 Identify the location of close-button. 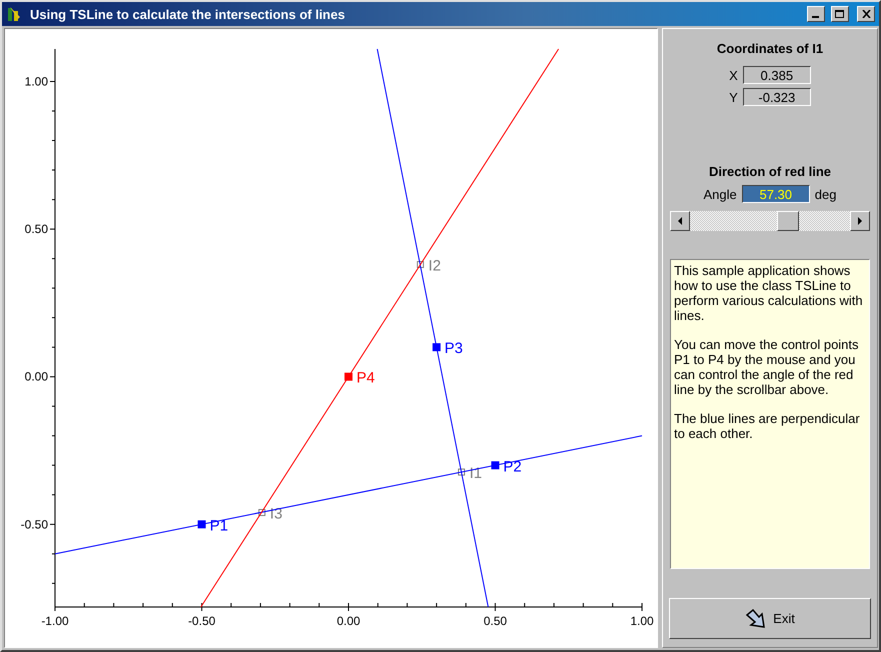
(866, 14).